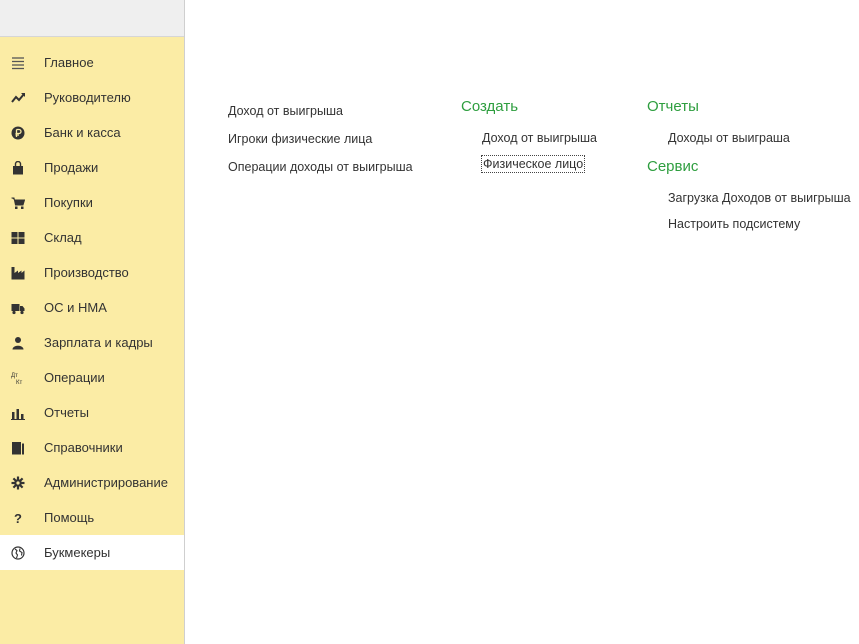 This screenshot has width=859, height=644. I want to click on link-income-from-winnings: Доход от выигрыша, so click(320, 111).